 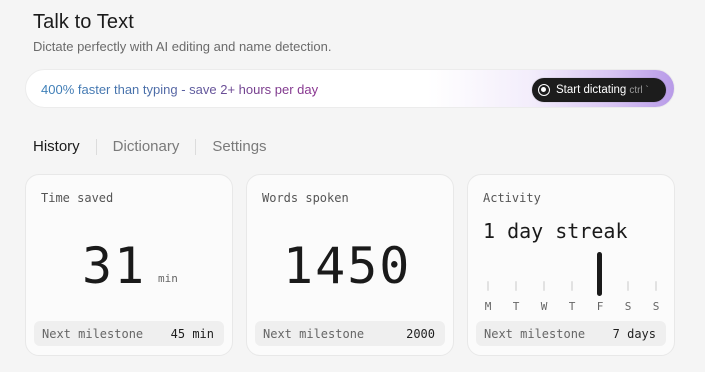 I want to click on card-label: Words spoken, so click(x=305, y=198).